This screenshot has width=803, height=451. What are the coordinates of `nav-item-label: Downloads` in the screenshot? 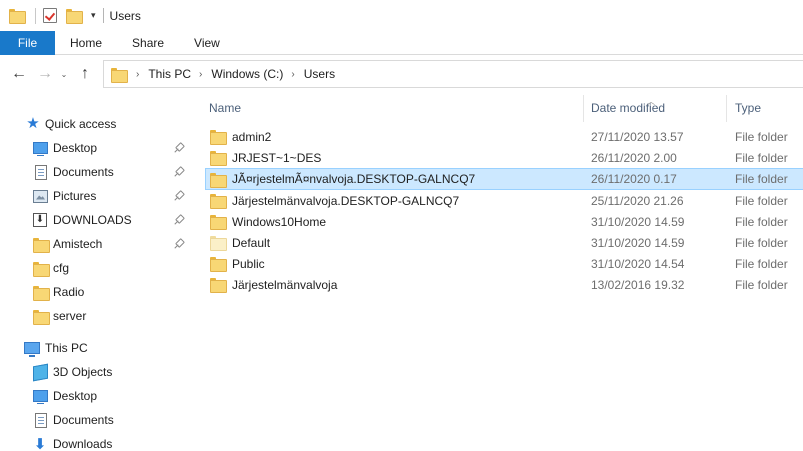 It's located at (83, 444).